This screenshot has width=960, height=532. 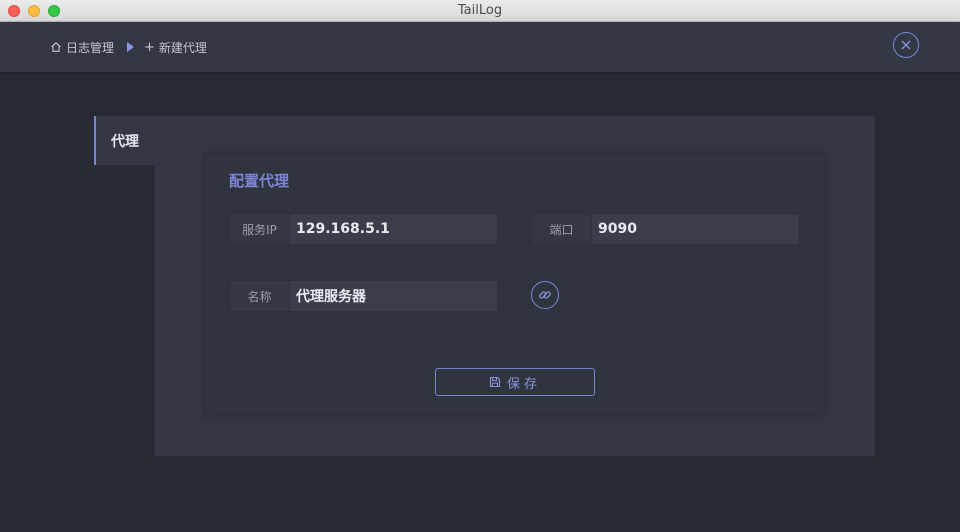 I want to click on name-field: 名称 代理服务器, so click(x=363, y=296).